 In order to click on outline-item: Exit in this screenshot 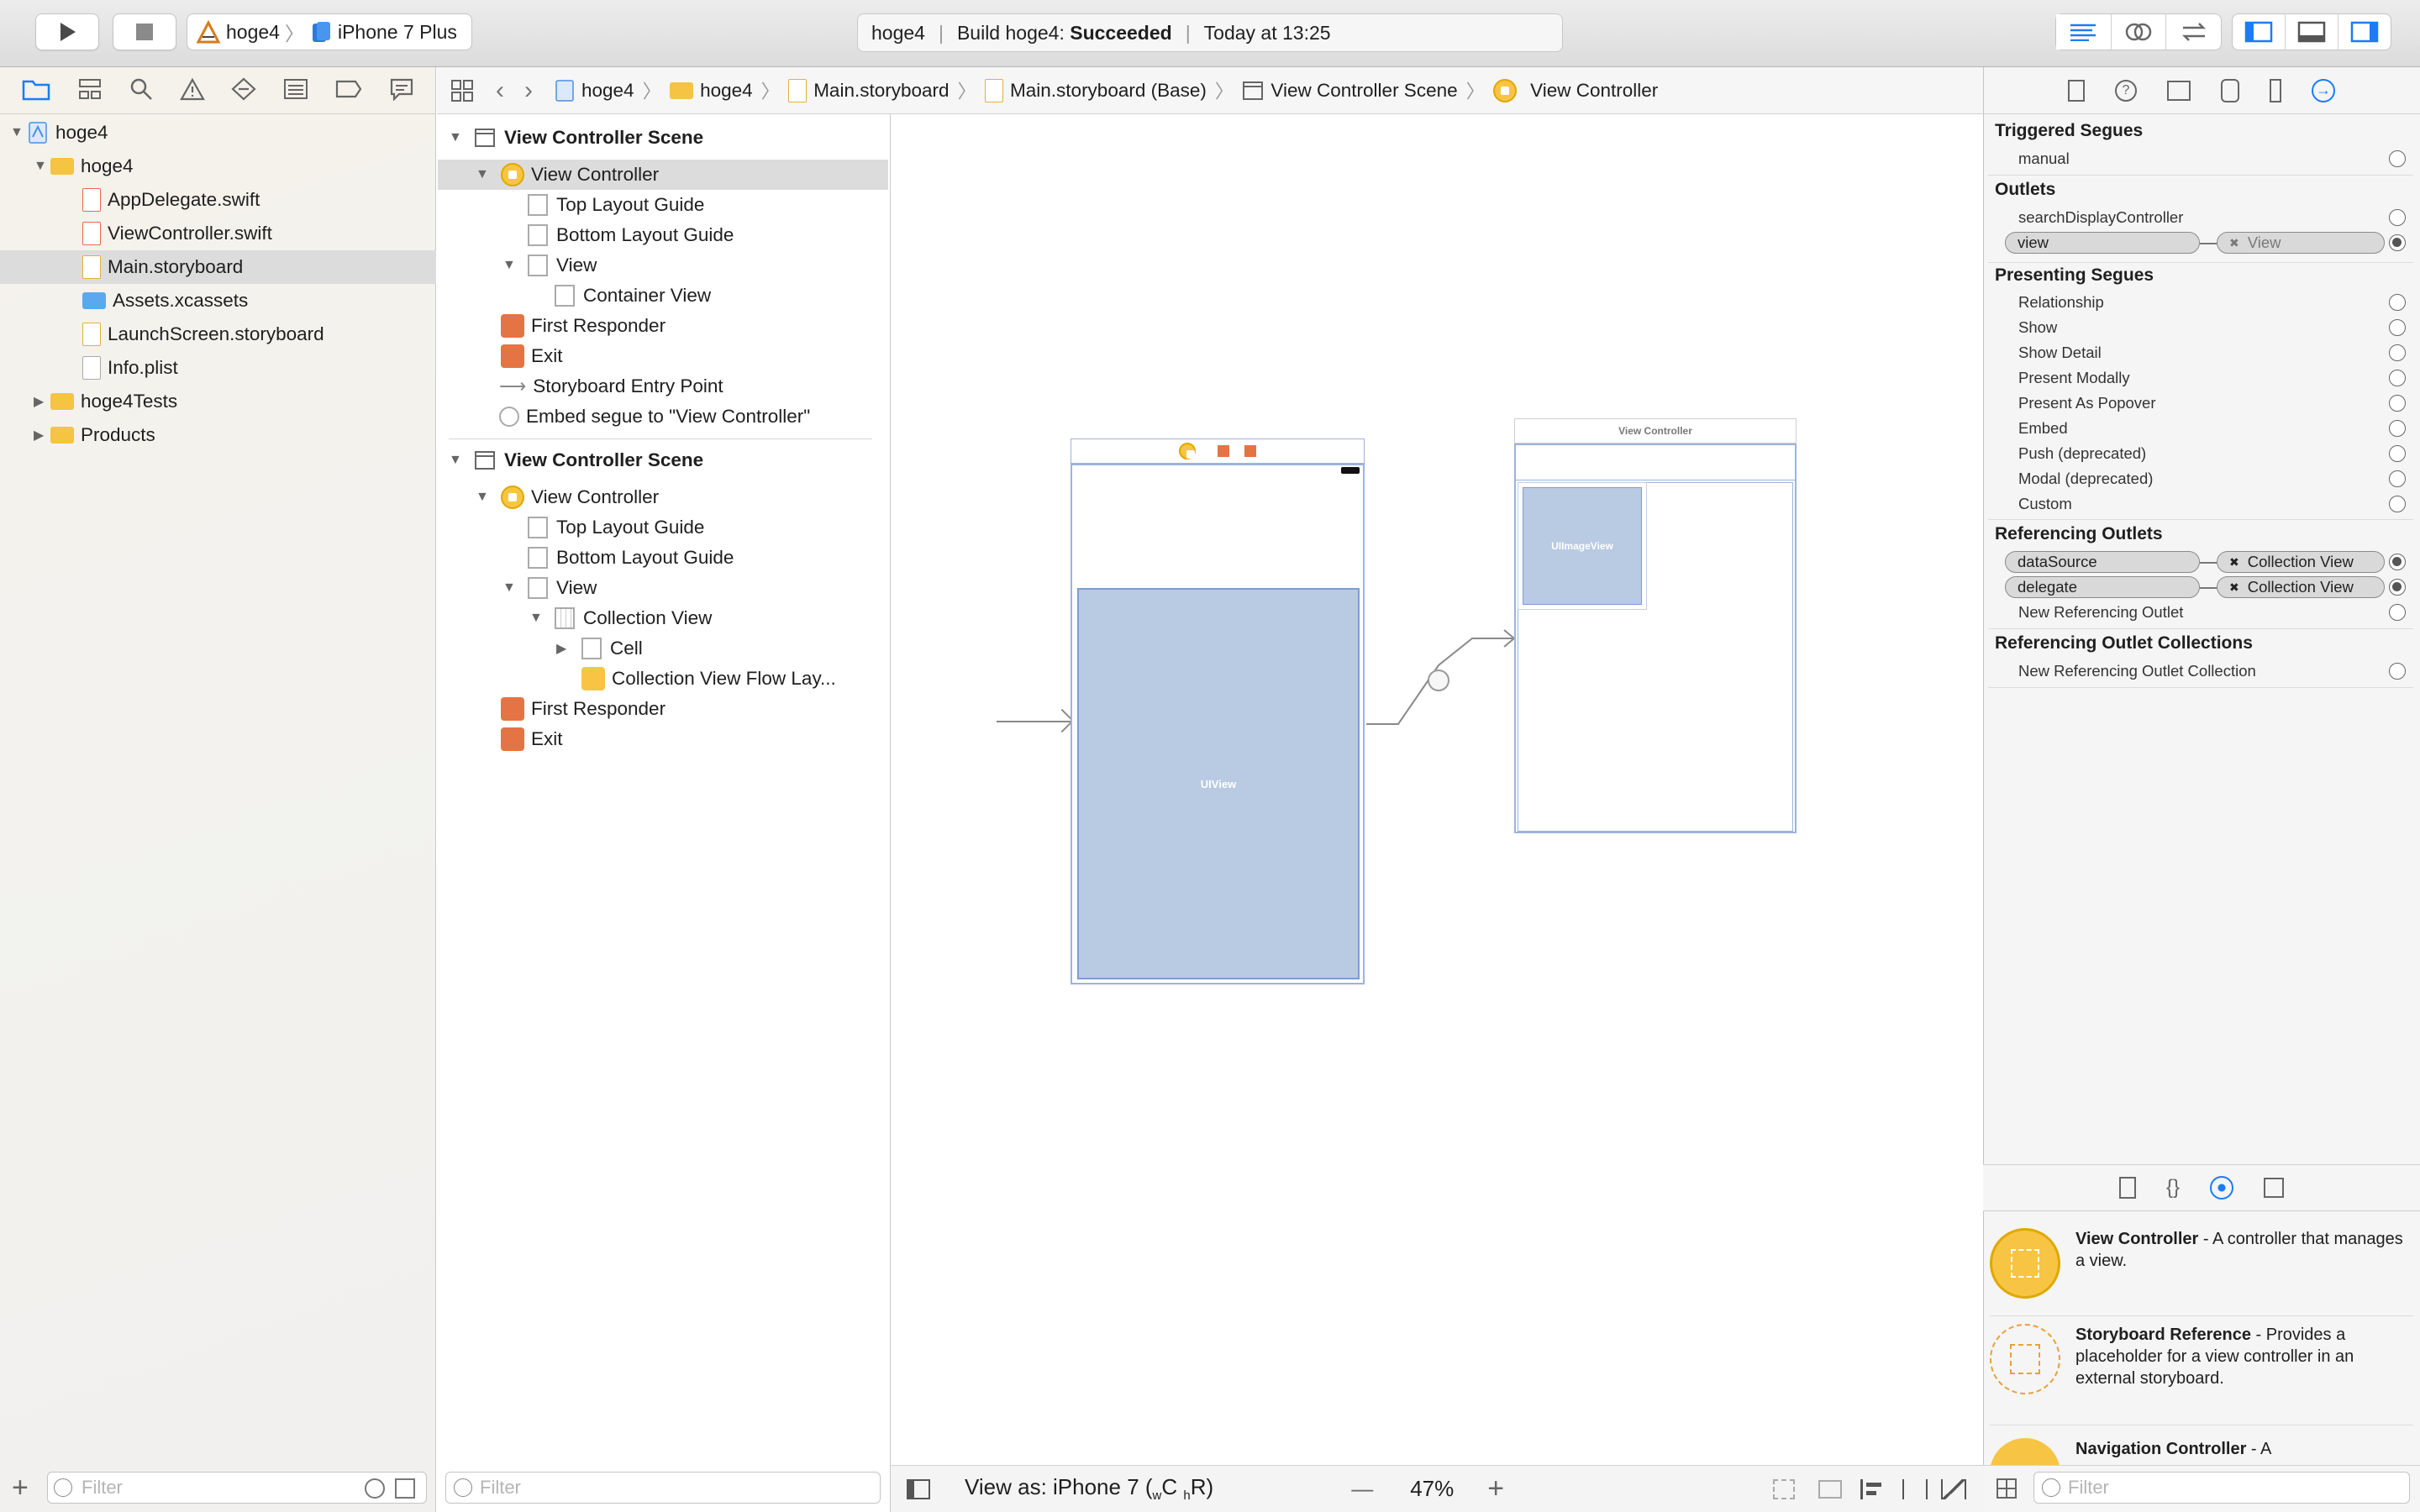, I will do `click(532, 739)`.